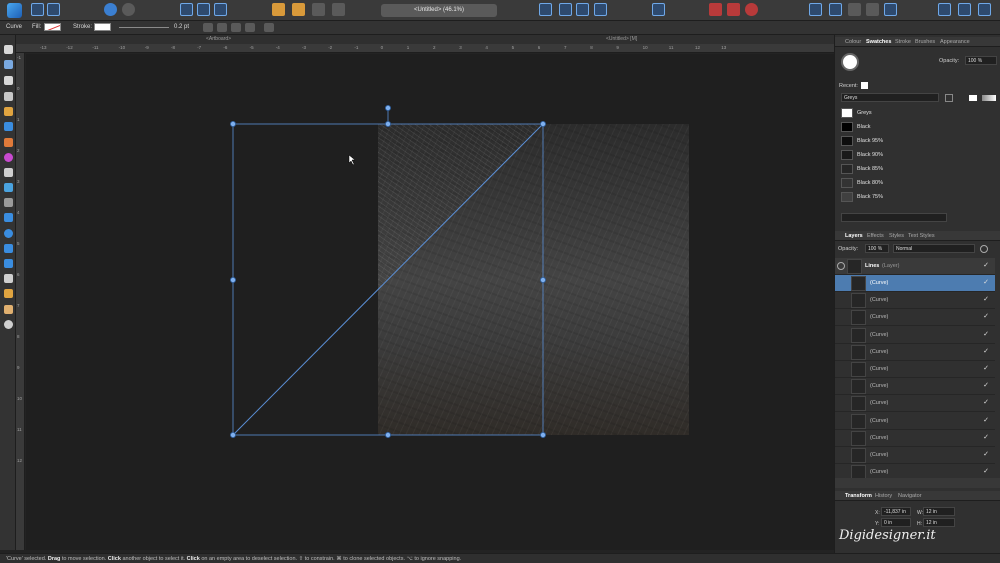  Describe the element at coordinates (854, 236) in the screenshot. I see `tab-layers: Layers` at that location.